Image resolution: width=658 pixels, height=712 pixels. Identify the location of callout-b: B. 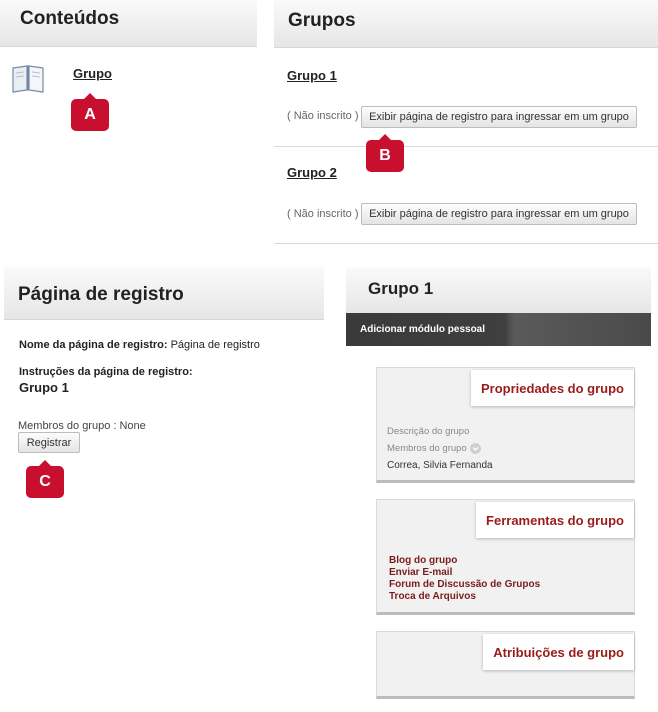
(385, 153).